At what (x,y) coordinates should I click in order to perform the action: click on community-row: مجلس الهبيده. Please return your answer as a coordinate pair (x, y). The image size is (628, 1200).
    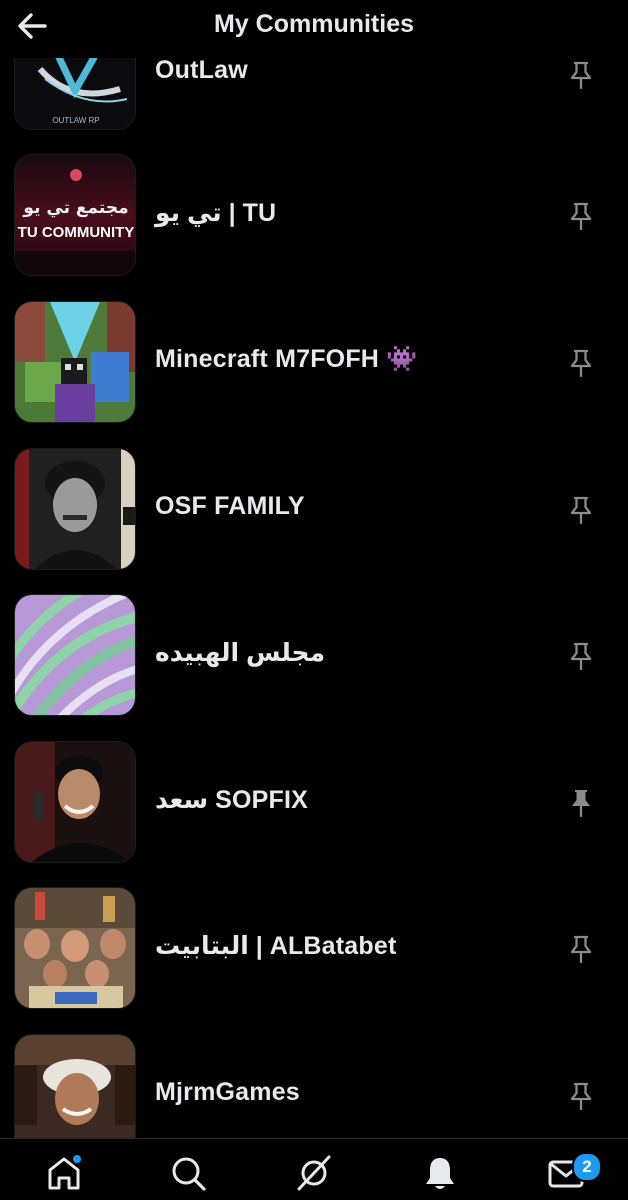
    Looking at the image, I should click on (314, 655).